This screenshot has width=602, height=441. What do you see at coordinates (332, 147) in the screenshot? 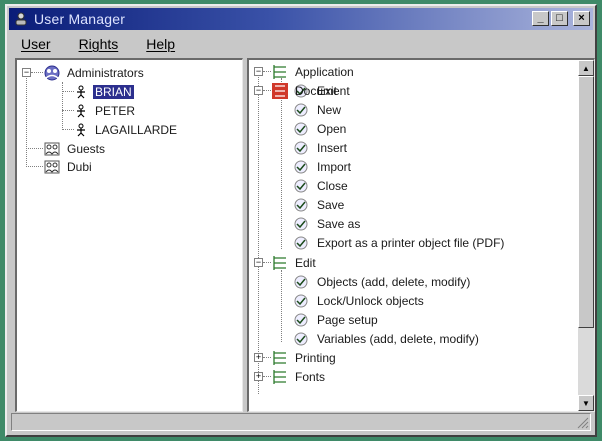
I see `rights-item-label: Insert` at bounding box center [332, 147].